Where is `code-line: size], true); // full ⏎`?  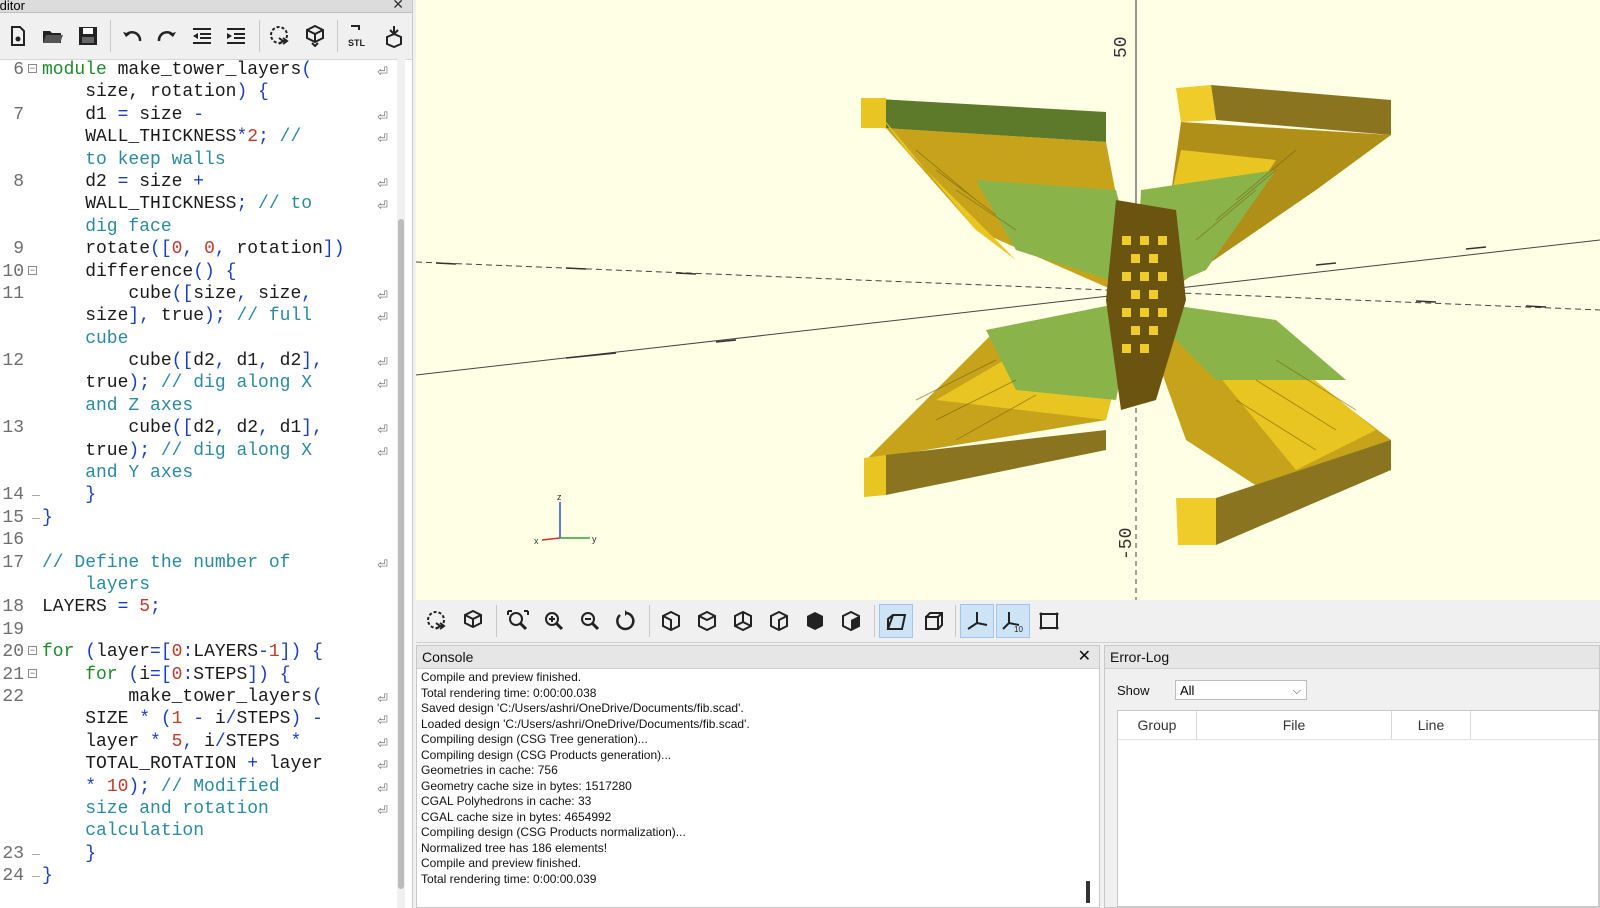
code-line: size], true); // full ⏎ is located at coordinates (198, 316).